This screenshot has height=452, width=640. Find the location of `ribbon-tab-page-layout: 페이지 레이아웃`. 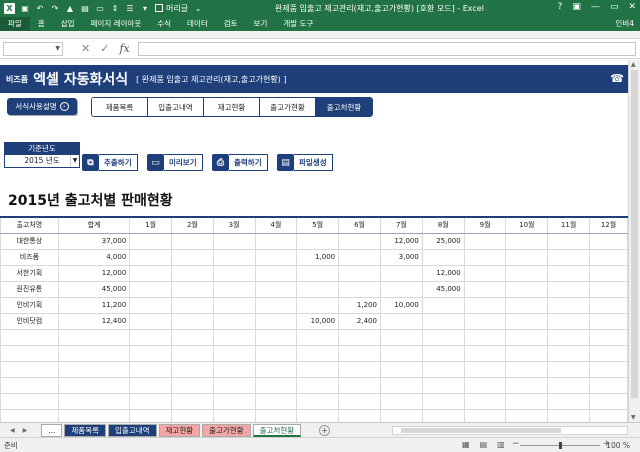

ribbon-tab-page-layout: 페이지 레이아웃 is located at coordinates (116, 24).